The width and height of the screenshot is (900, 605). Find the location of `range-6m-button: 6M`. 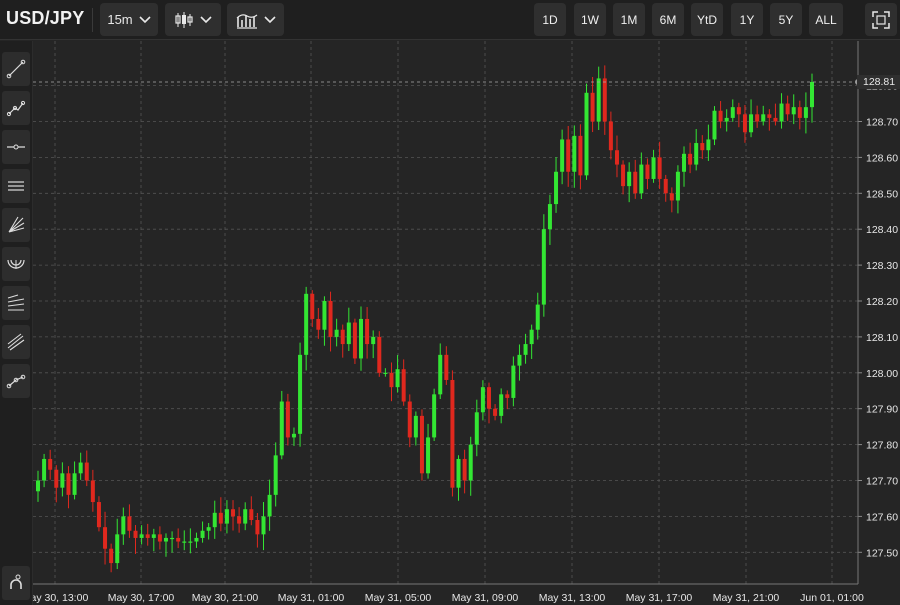

range-6m-button: 6M is located at coordinates (668, 19).